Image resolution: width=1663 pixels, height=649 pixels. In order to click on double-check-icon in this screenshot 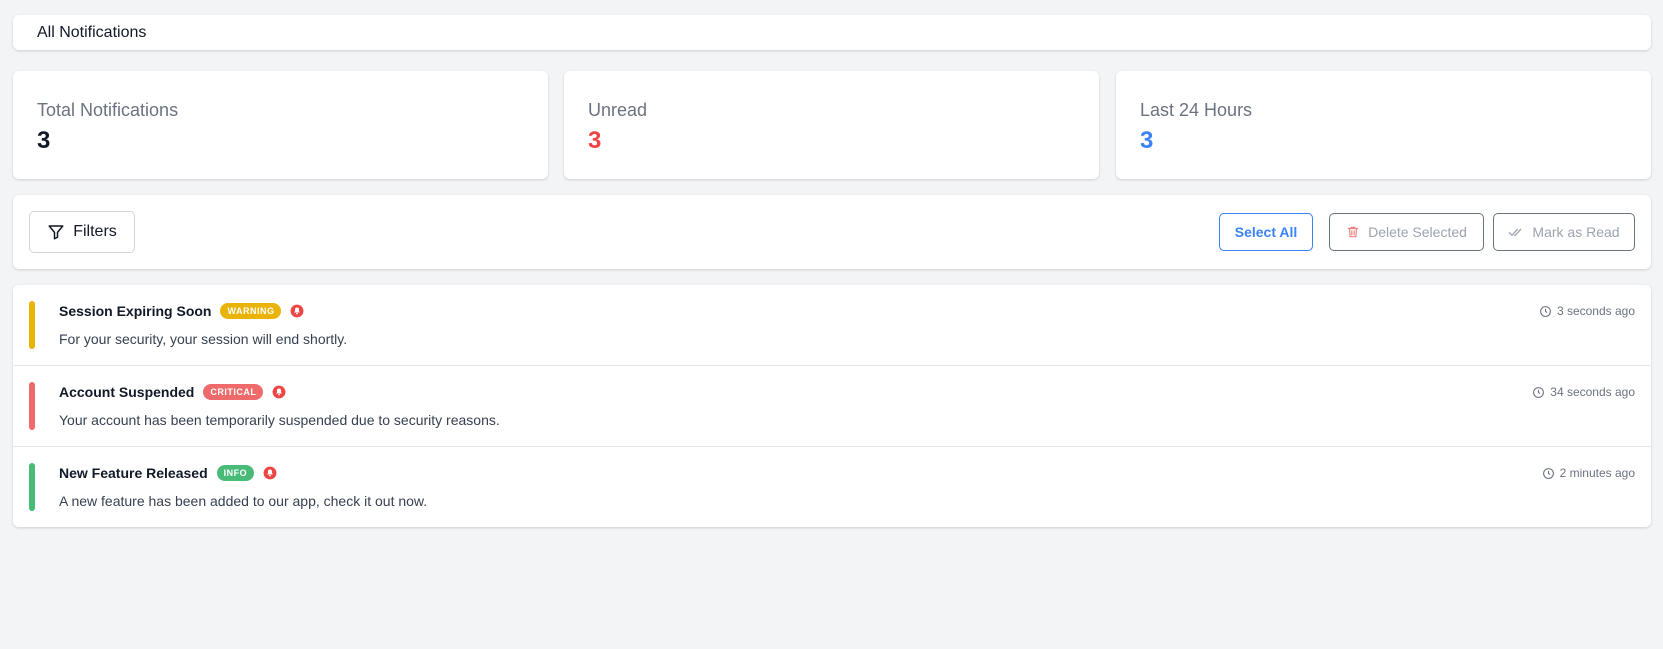, I will do `click(1515, 232)`.